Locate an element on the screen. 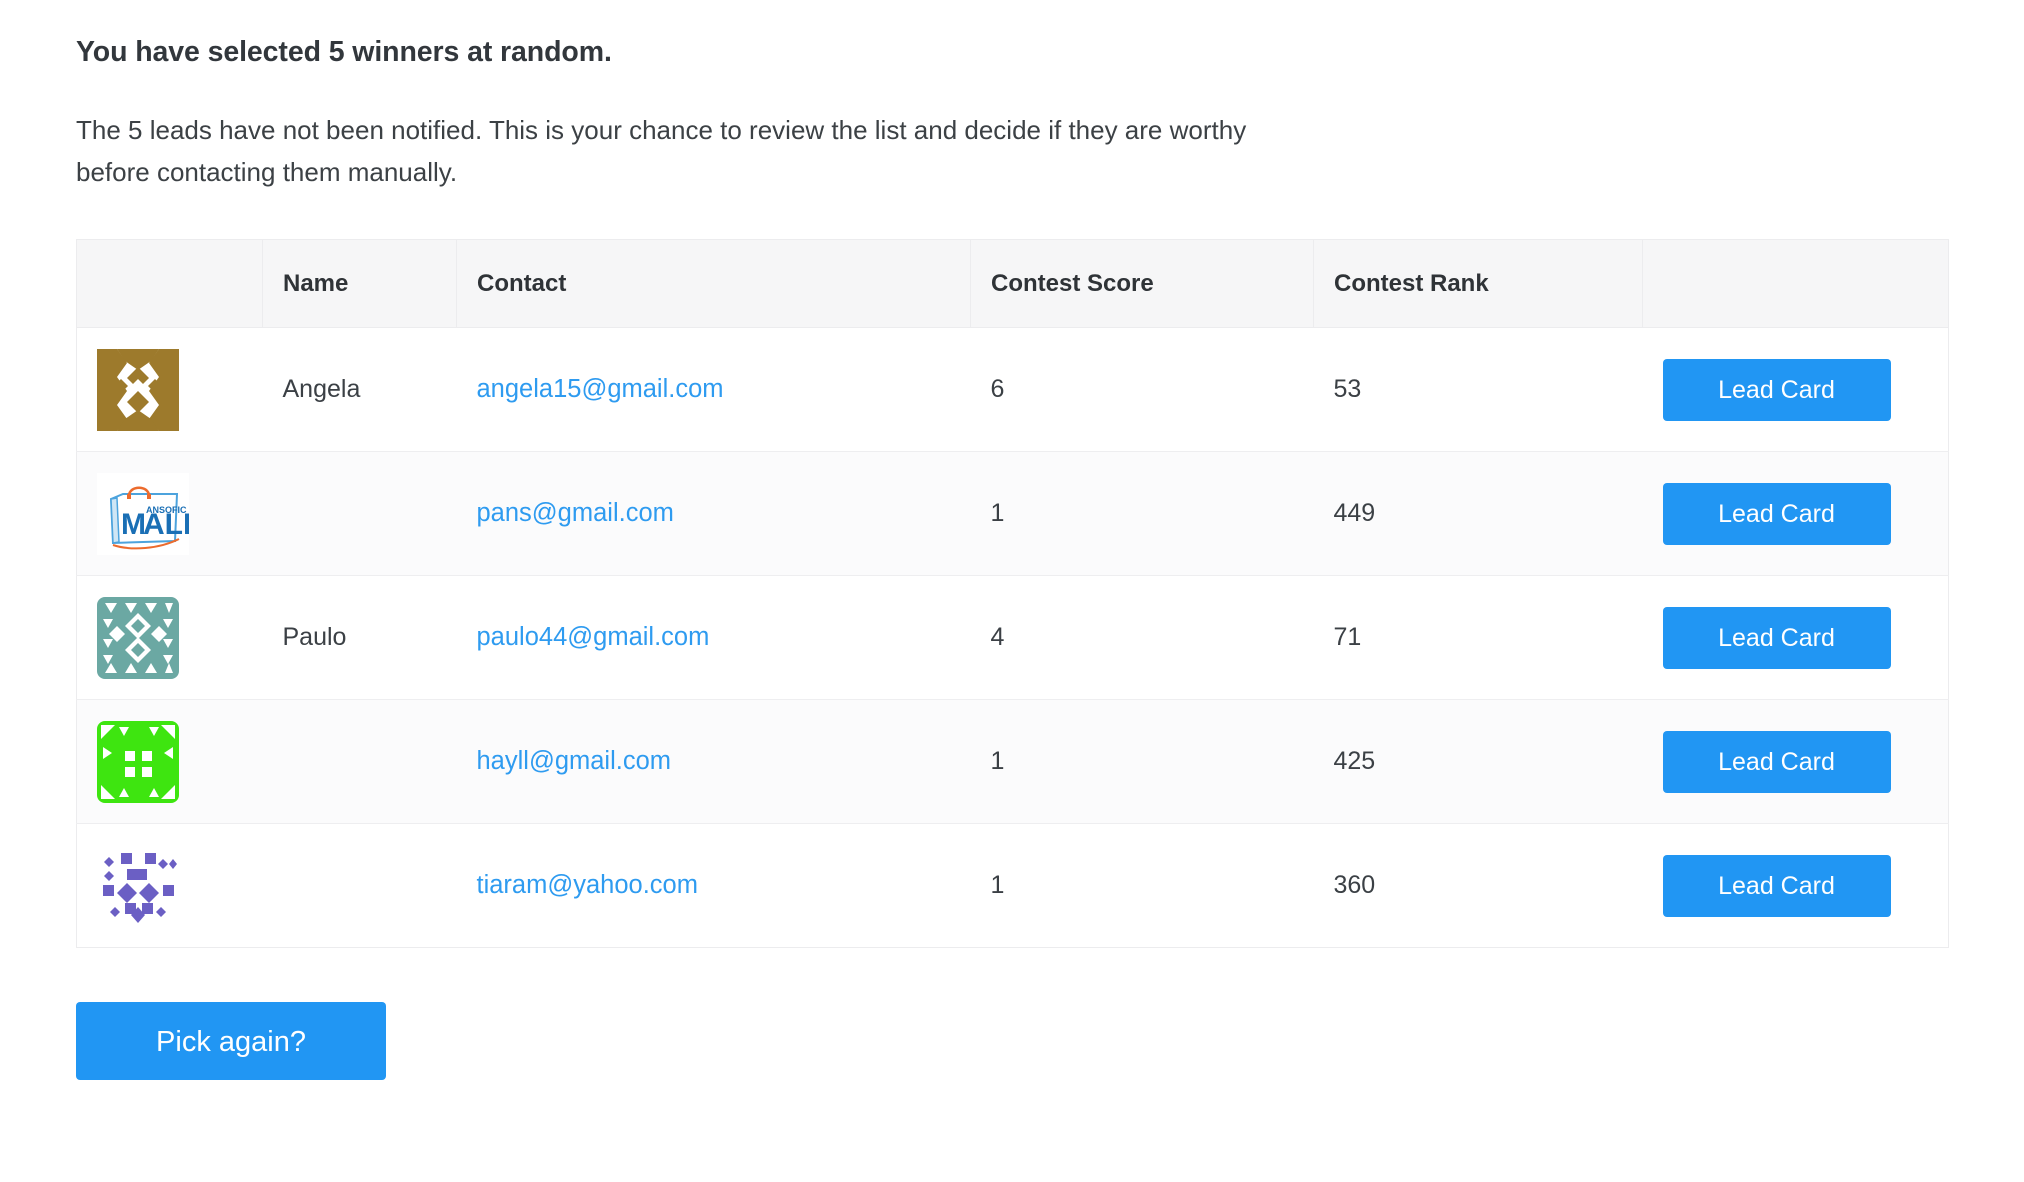  contest-rank-value: 425 is located at coordinates (1354, 761).